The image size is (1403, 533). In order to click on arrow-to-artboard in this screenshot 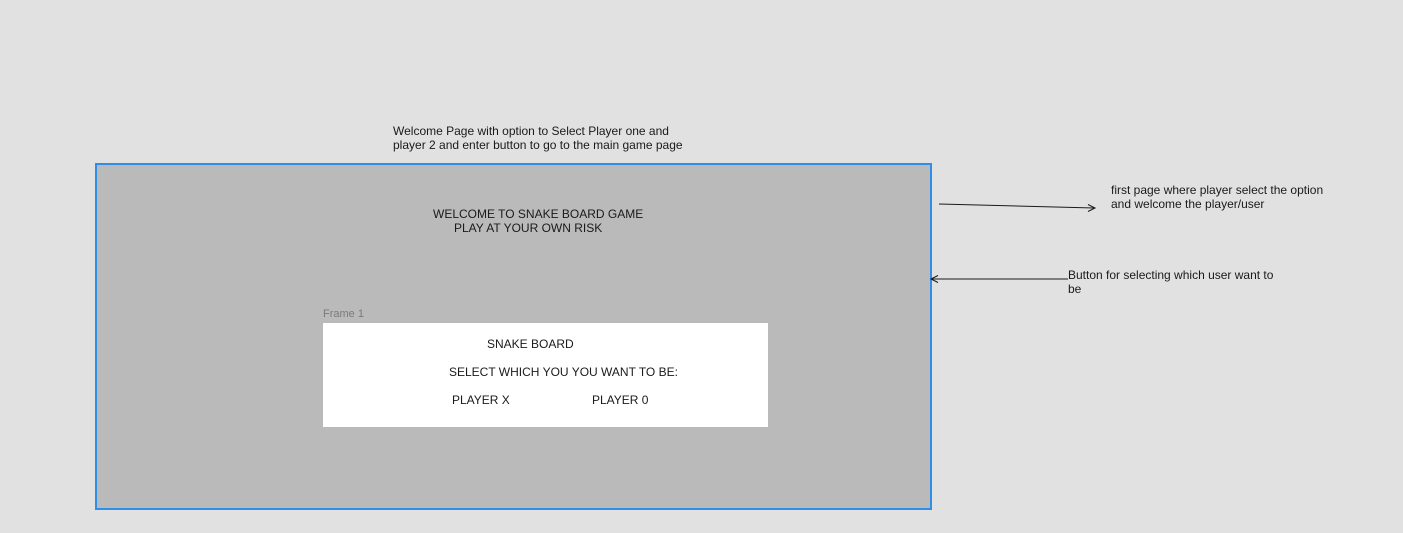, I will do `click(998, 279)`.